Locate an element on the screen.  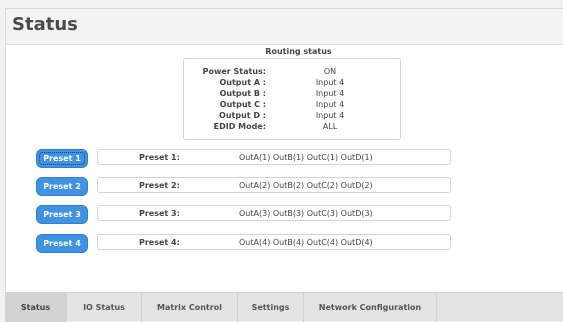
status-value: ON is located at coordinates (330, 71).